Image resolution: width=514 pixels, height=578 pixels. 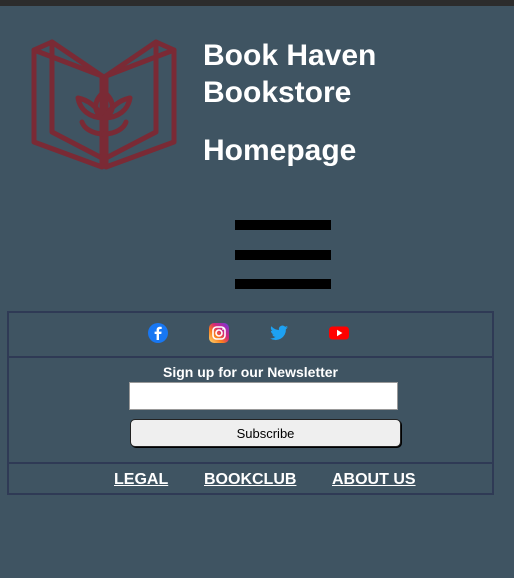 What do you see at coordinates (104, 104) in the screenshot?
I see `bookstore-logo` at bounding box center [104, 104].